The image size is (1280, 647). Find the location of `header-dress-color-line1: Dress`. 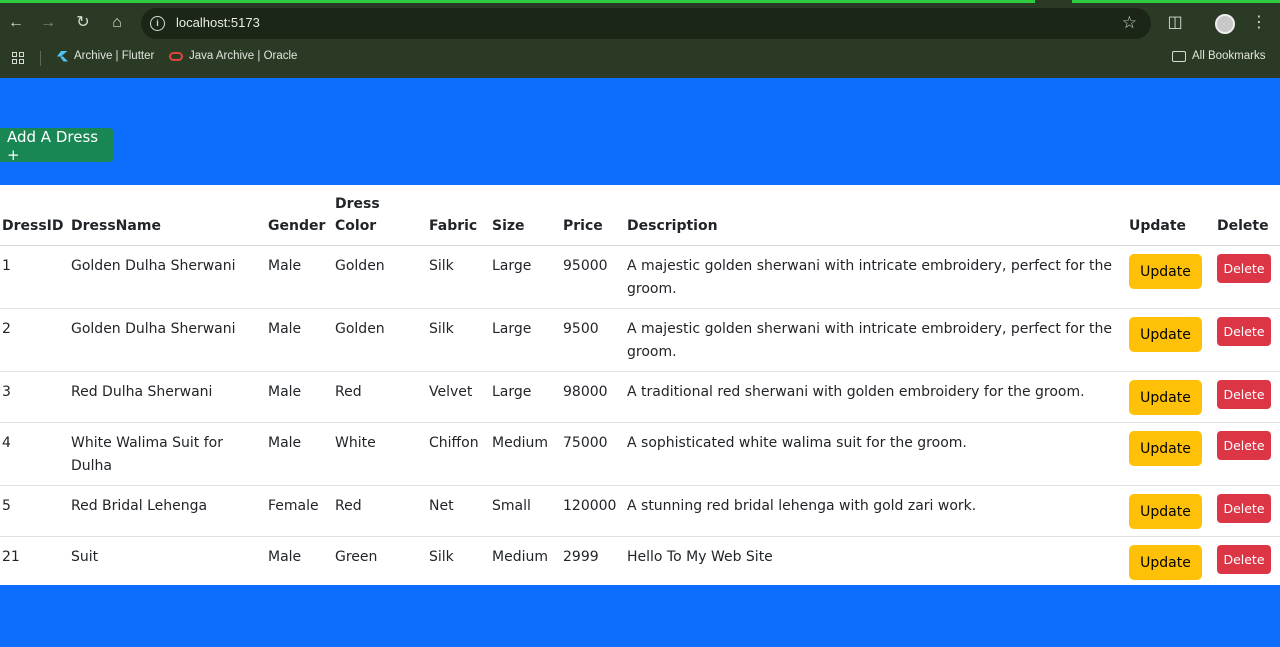

header-dress-color-line1: Dress is located at coordinates (357, 204).